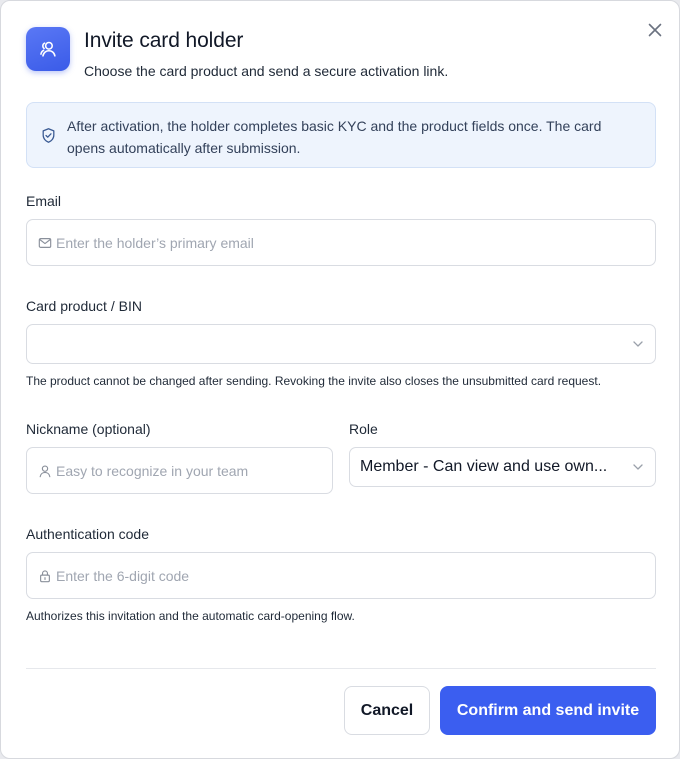 The image size is (680, 759). Describe the element at coordinates (363, 429) in the screenshot. I see `role-label: Role` at that location.